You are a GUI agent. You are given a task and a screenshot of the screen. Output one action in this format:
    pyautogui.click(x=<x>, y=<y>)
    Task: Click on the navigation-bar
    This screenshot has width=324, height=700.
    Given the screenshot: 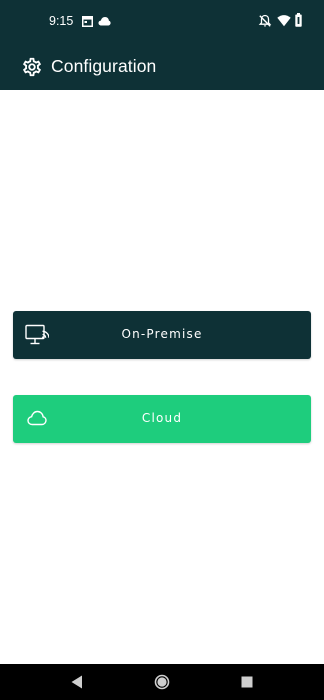 What is the action you would take?
    pyautogui.click(x=162, y=682)
    